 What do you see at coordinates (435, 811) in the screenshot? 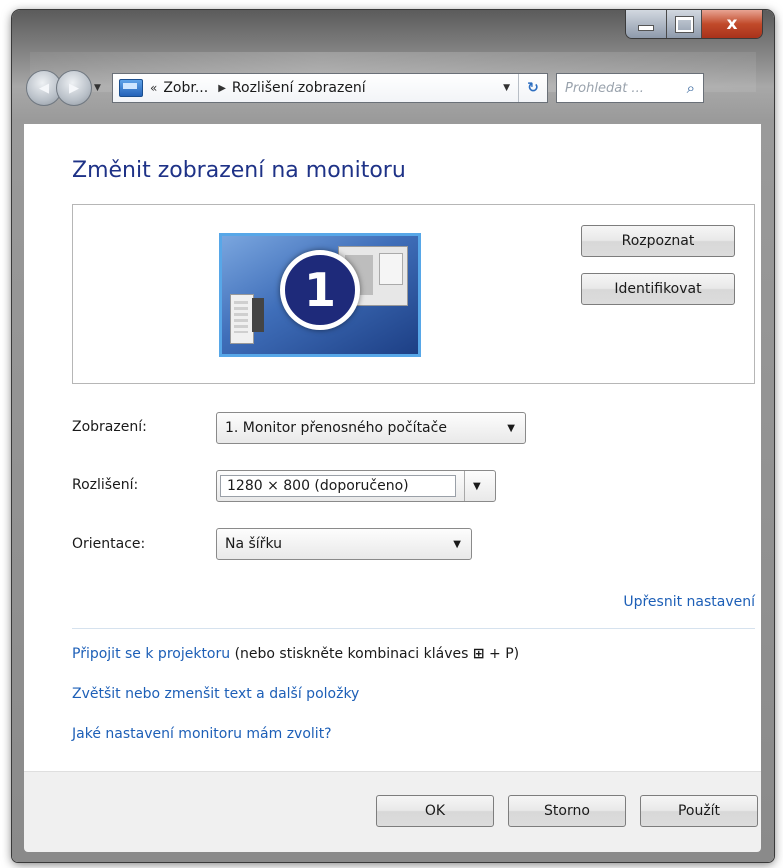
I see `ok-button: OK` at bounding box center [435, 811].